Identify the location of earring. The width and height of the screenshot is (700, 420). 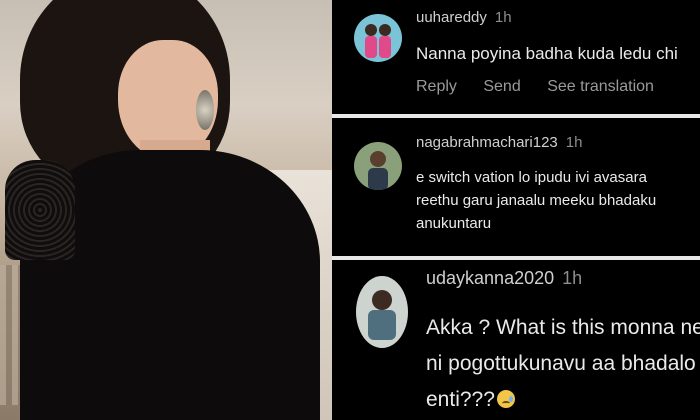
(205, 110).